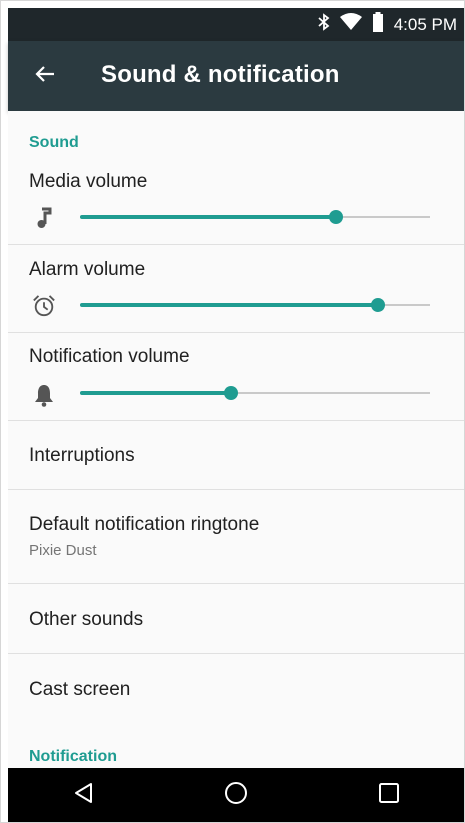 The width and height of the screenshot is (465, 823). What do you see at coordinates (324, 24) in the screenshot?
I see `bluetooth-icon` at bounding box center [324, 24].